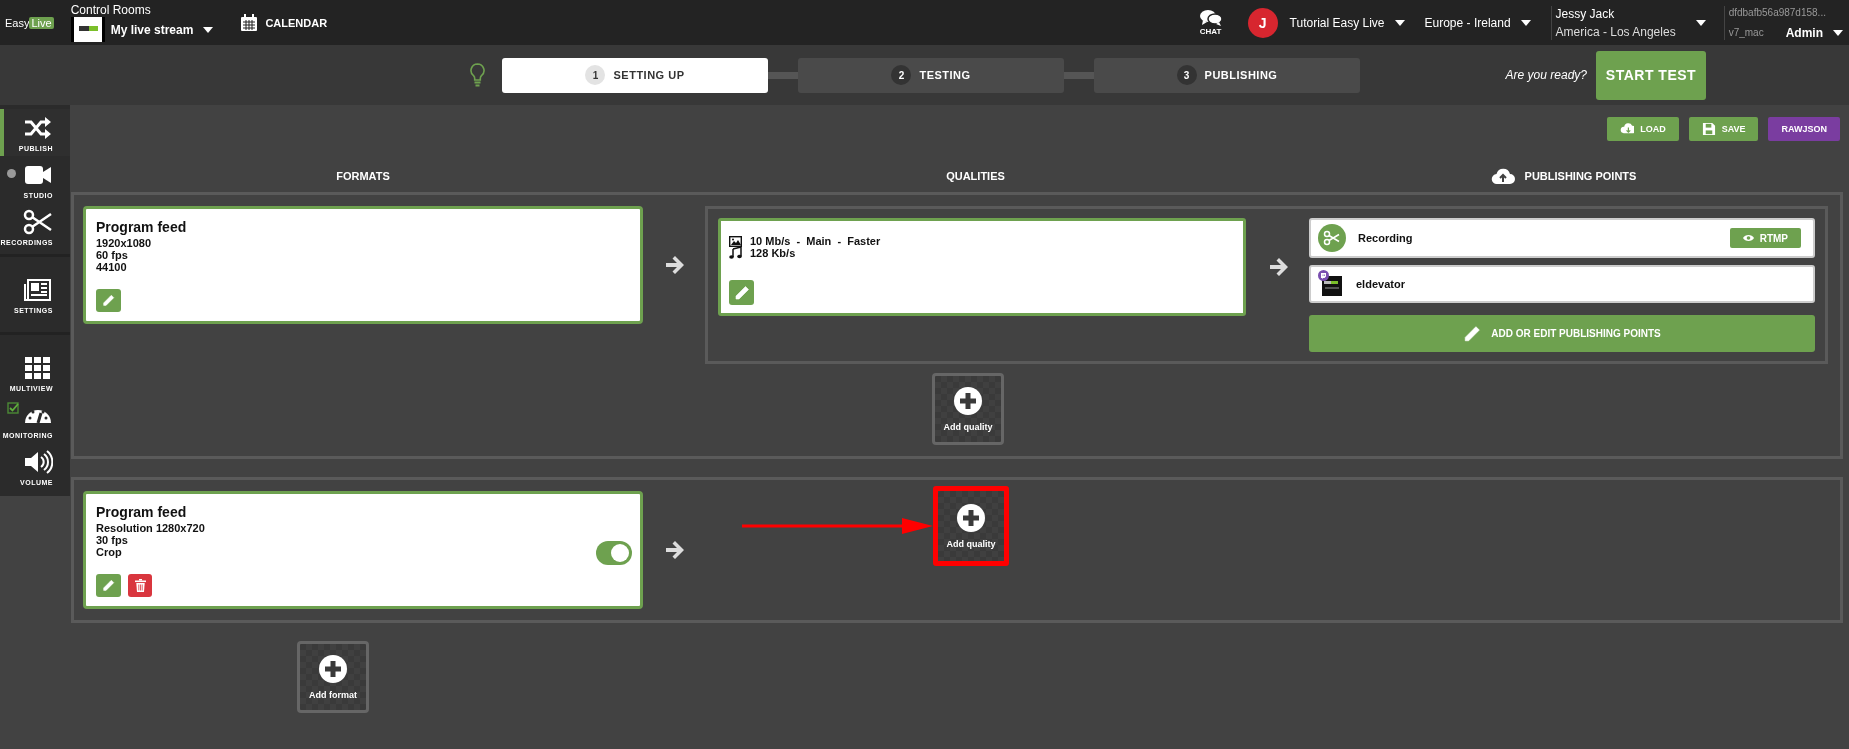 This screenshot has height=749, width=1849. Describe the element at coordinates (1502, 176) in the screenshot. I see `cloud-upload-icon` at that location.